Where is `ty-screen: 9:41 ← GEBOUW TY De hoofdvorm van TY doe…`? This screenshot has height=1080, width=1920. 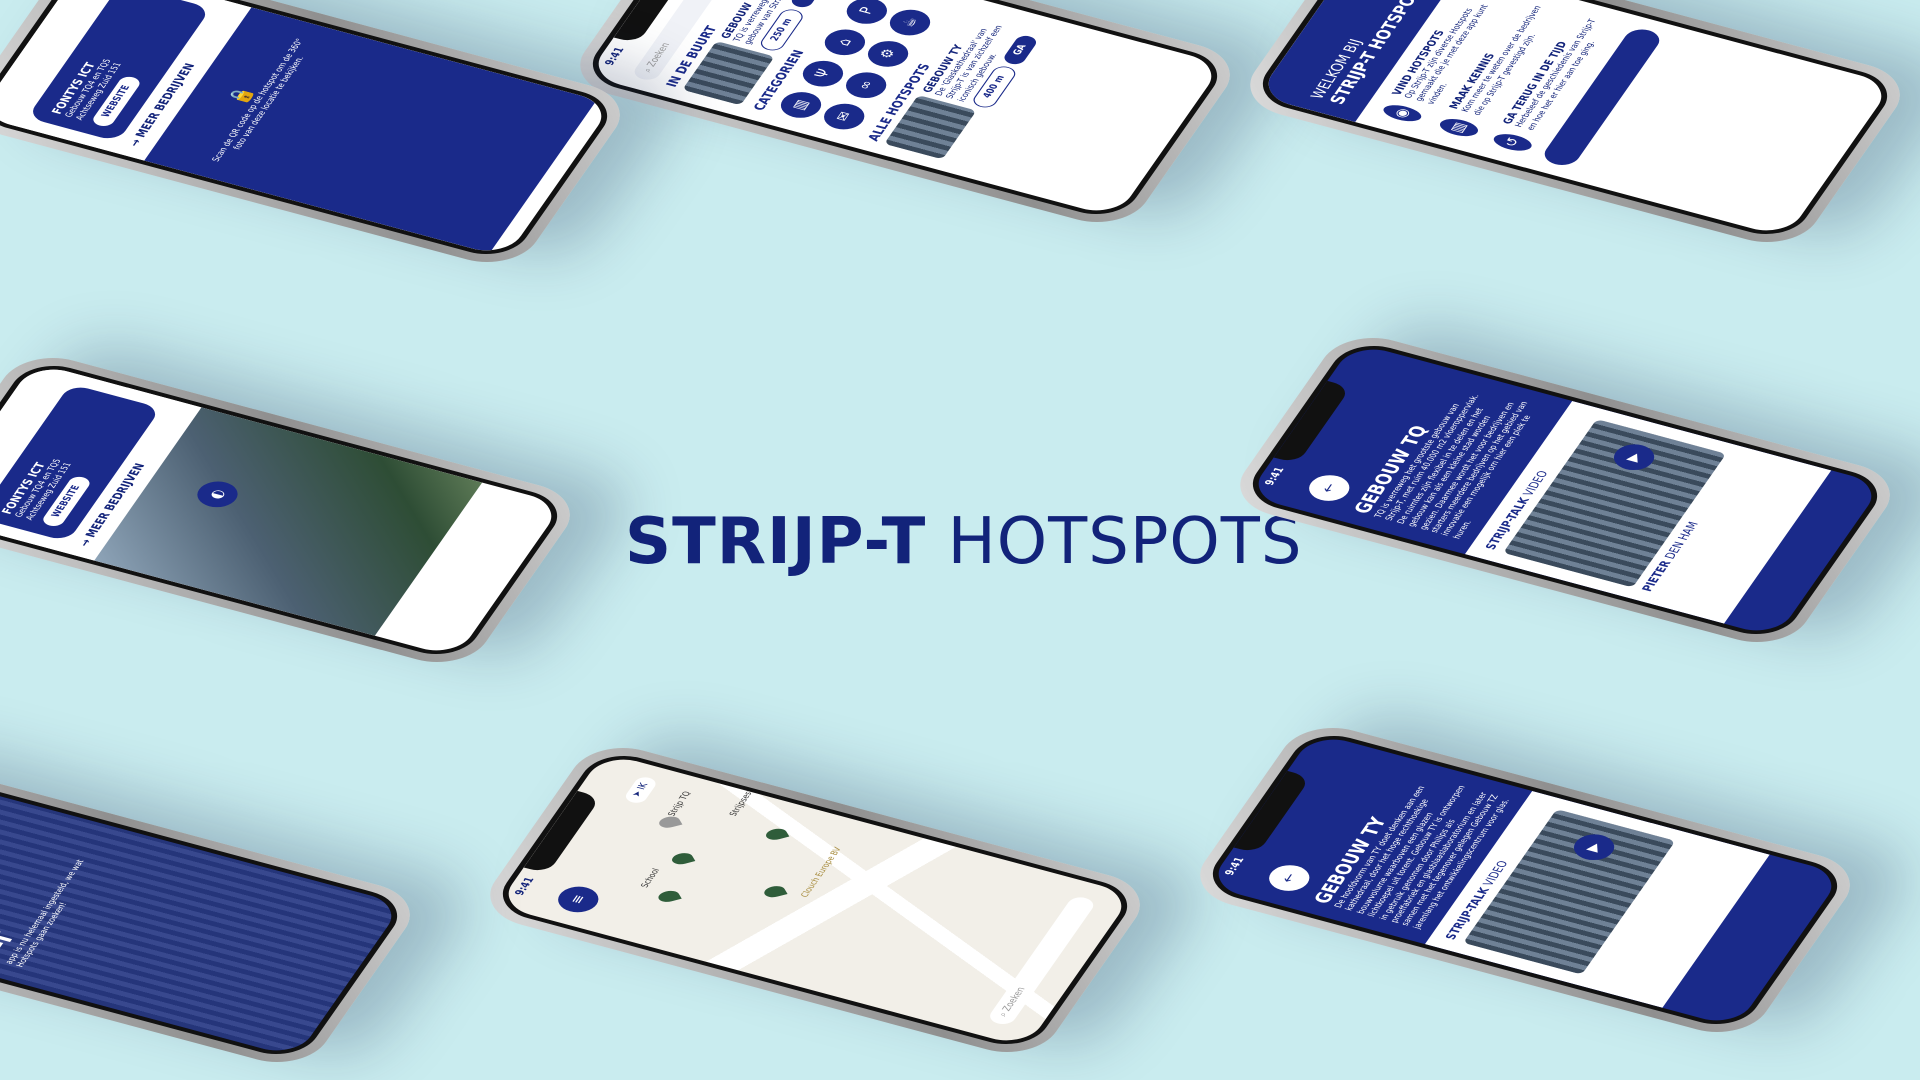
ty-screen: 9:41 ← GEBOUW TY De hoofdvorm van TY doe… is located at coordinates (1525, 880).